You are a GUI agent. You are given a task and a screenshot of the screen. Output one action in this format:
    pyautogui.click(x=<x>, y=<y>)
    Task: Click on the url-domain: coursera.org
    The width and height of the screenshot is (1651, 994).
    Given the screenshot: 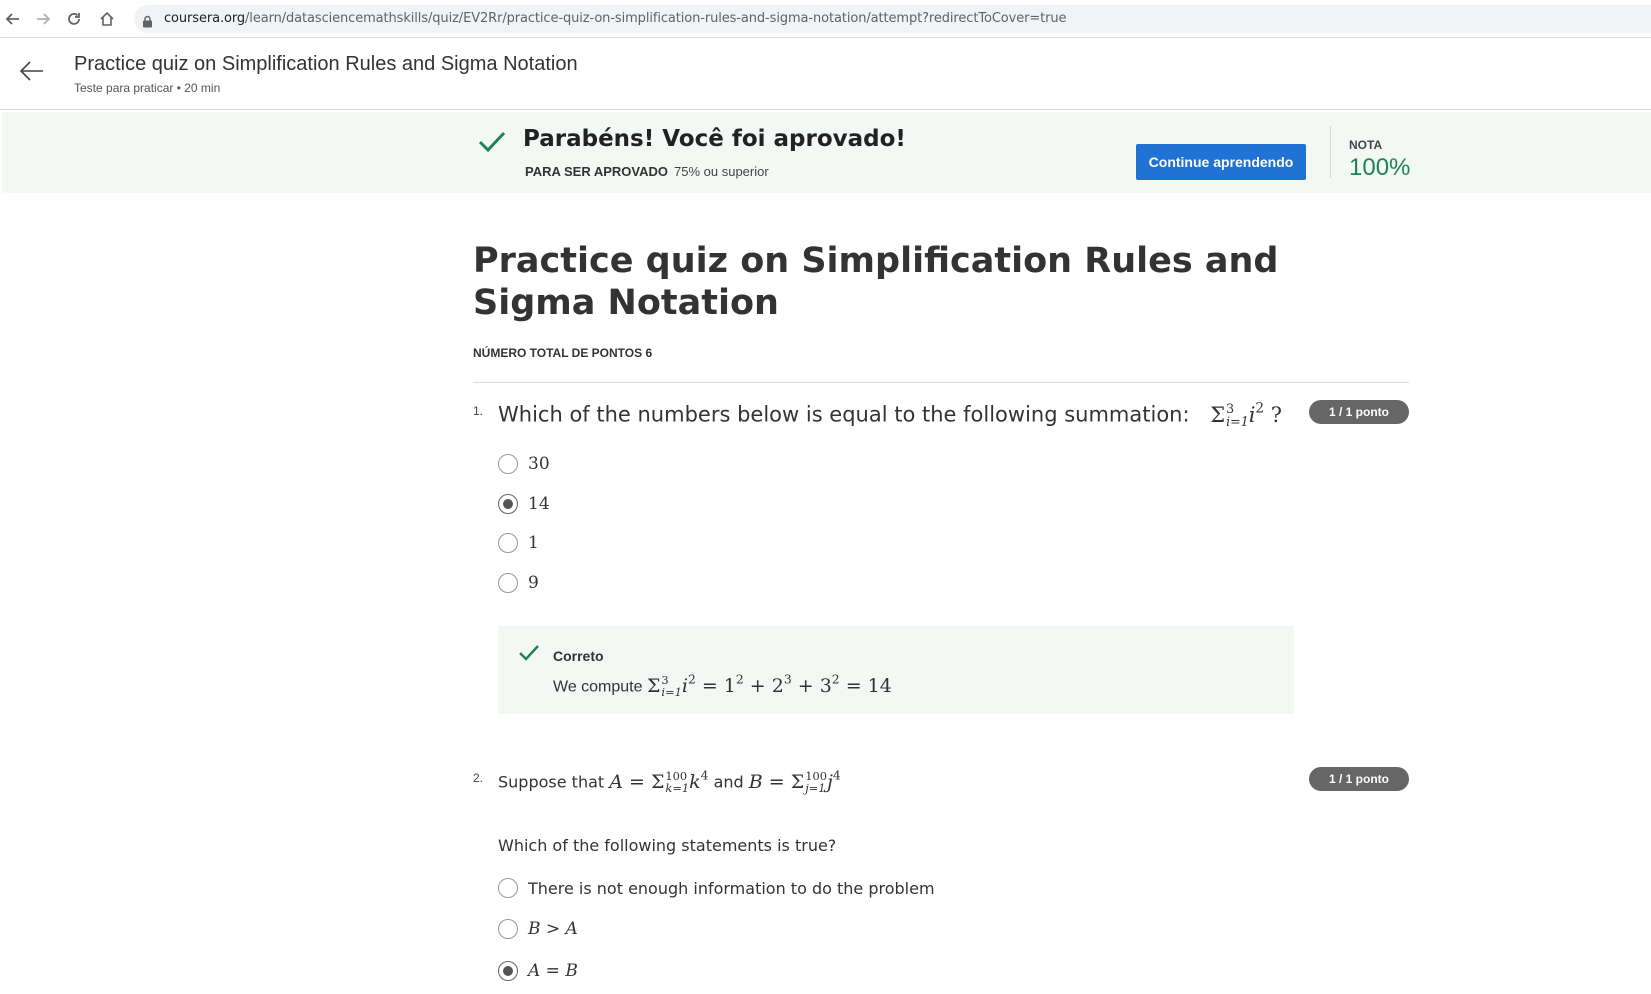 What is the action you would take?
    pyautogui.click(x=205, y=18)
    